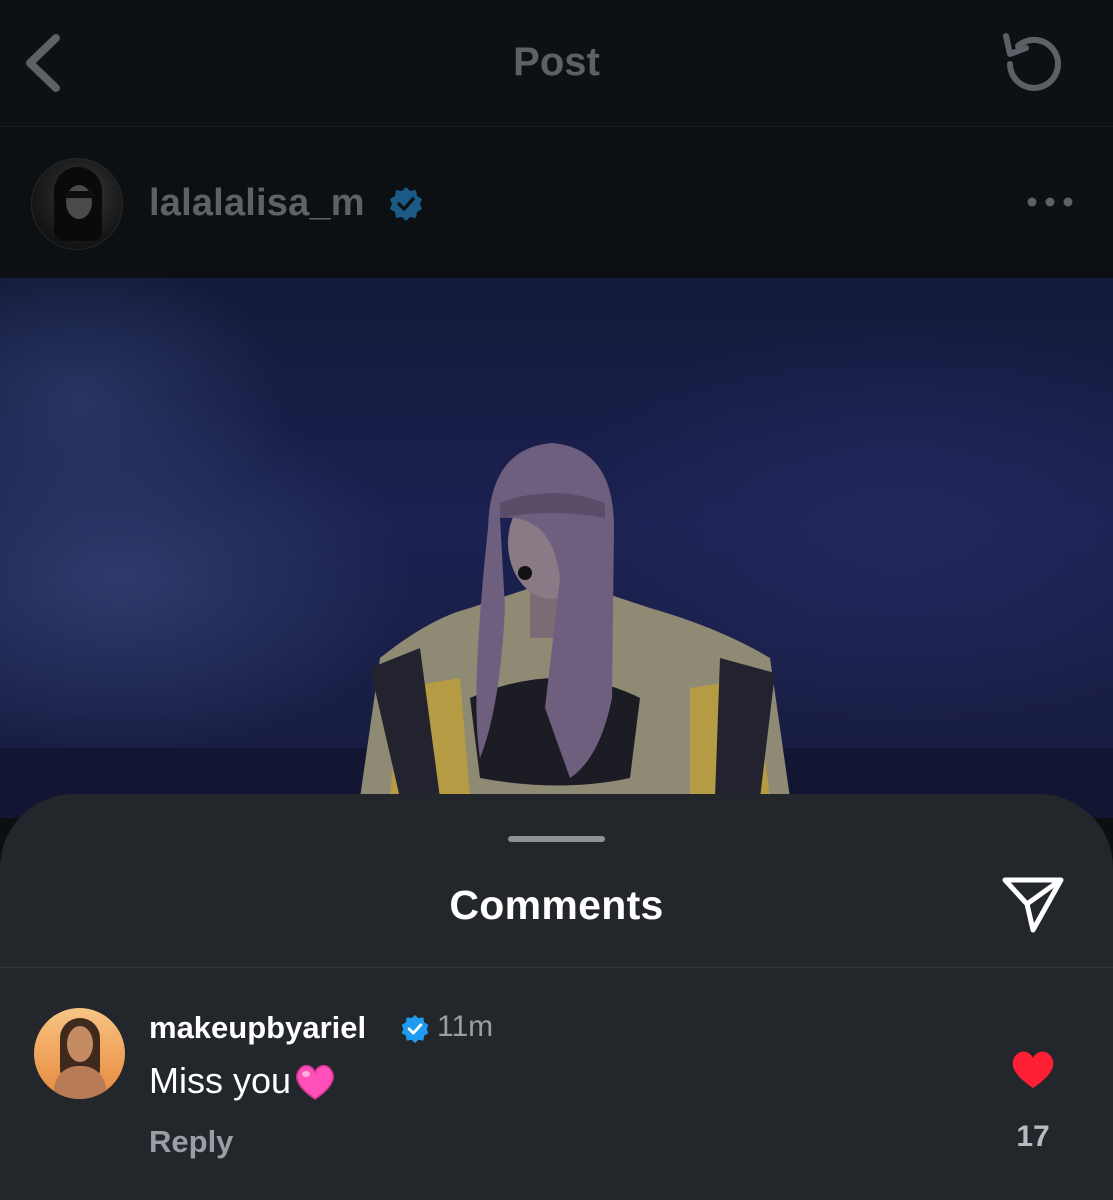 The height and width of the screenshot is (1200, 1113). I want to click on sheet-title: Comments, so click(556, 905).